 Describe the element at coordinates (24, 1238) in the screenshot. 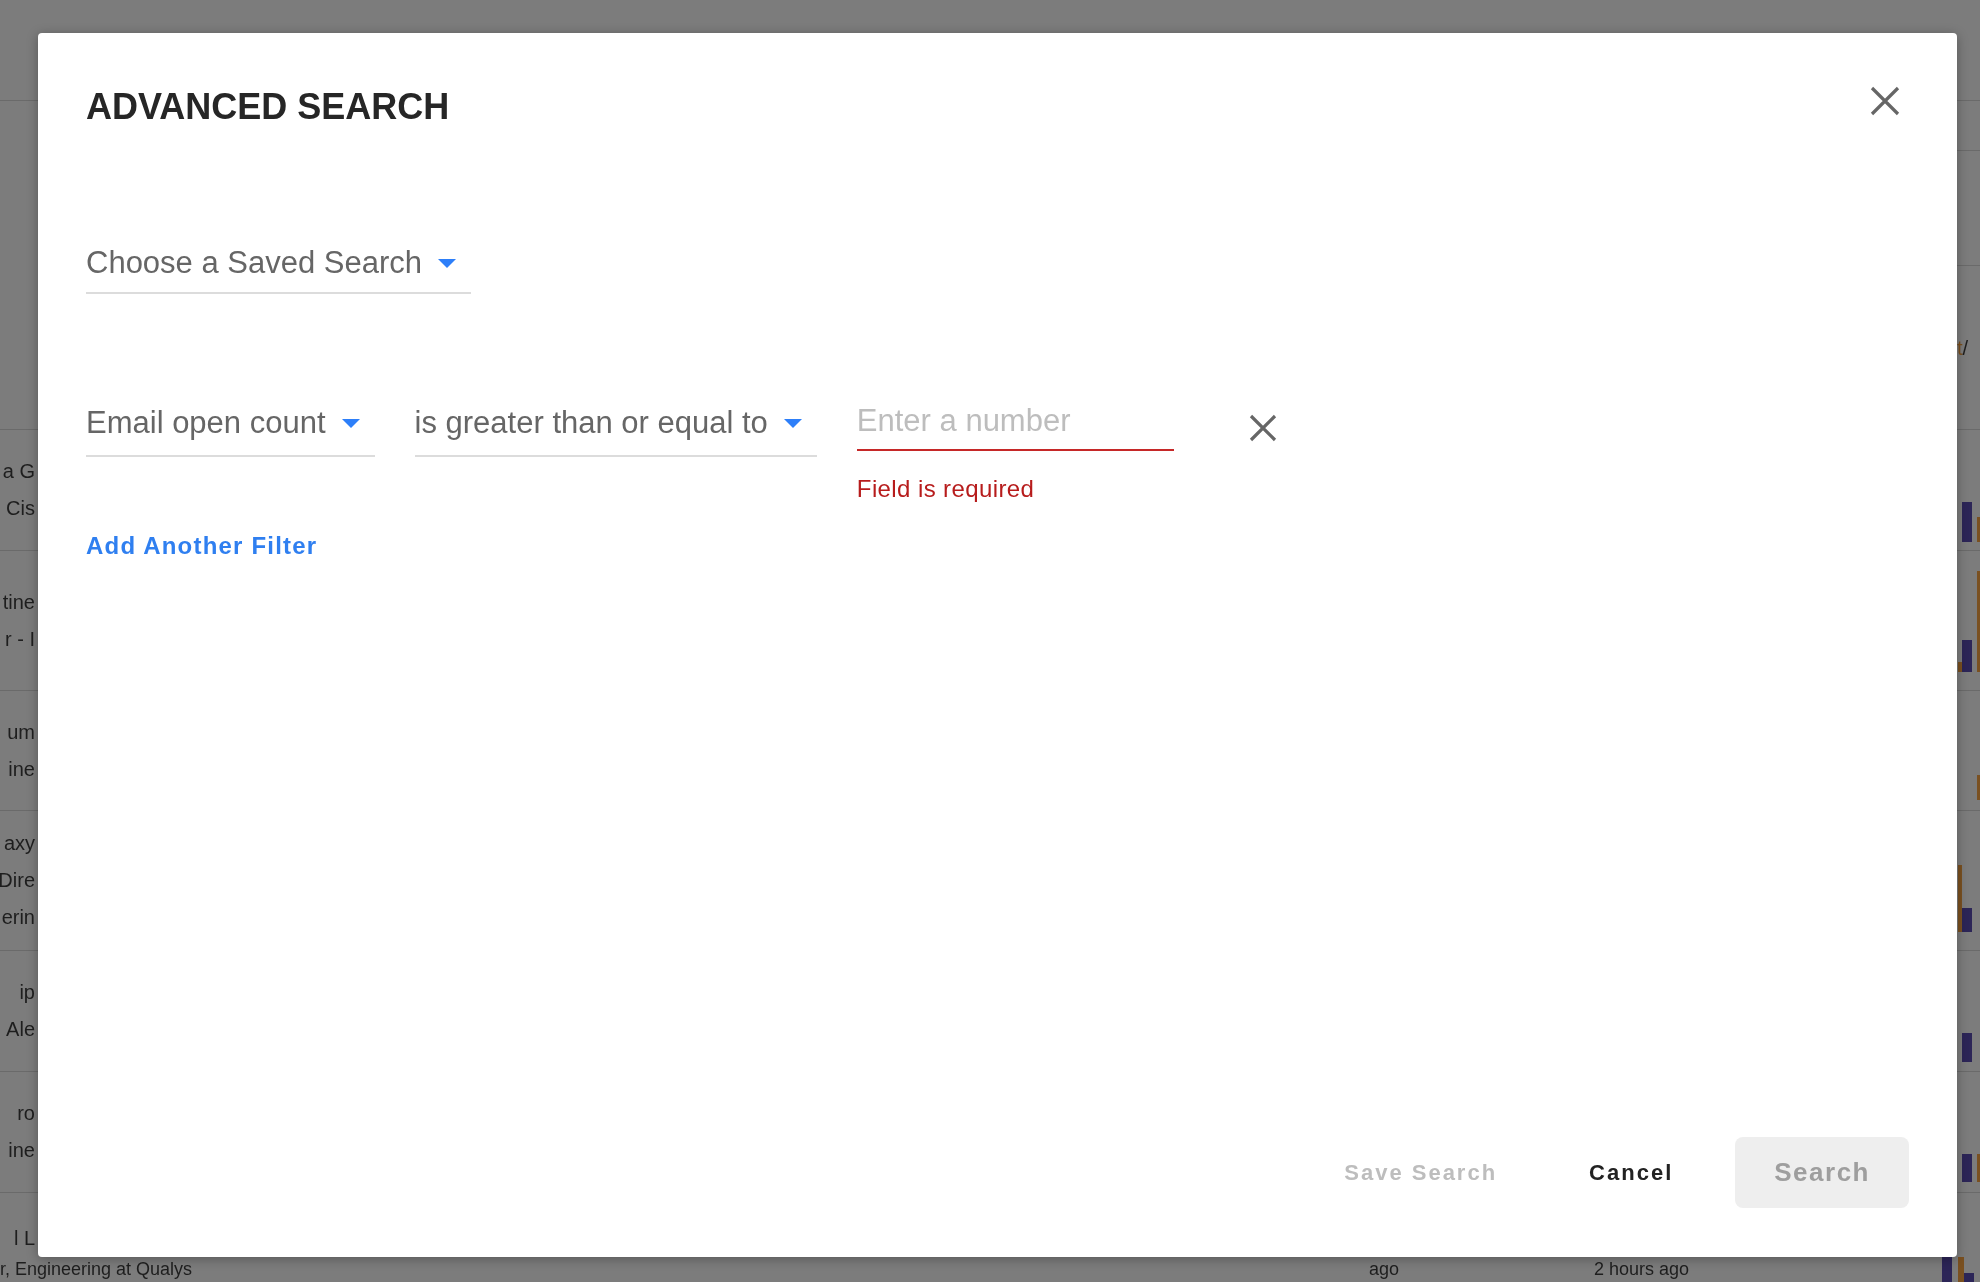

I see `row-text-fragment: l L` at that location.